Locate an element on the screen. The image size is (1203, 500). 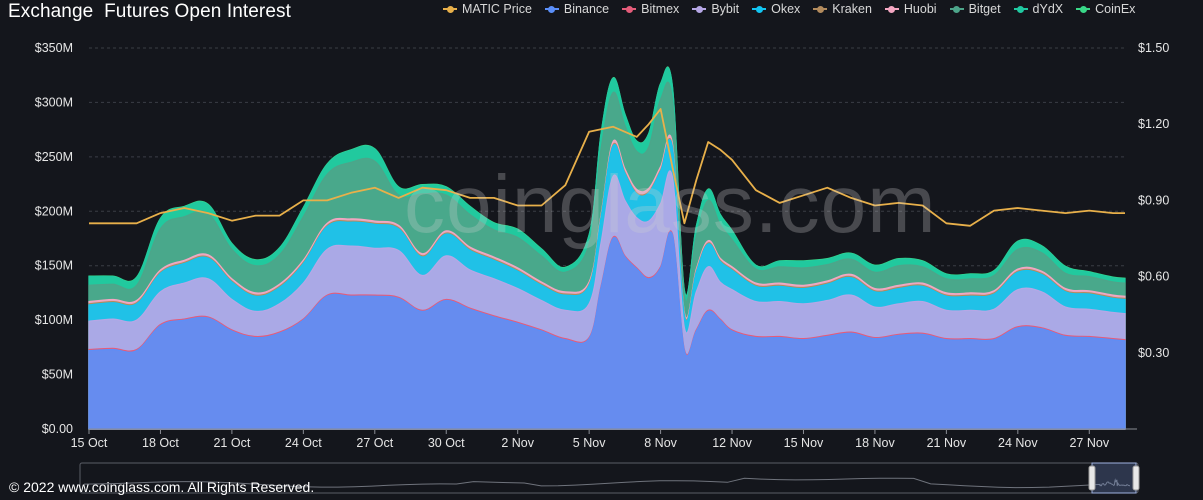
x-tick-label: 15 Nov is located at coordinates (804, 443).